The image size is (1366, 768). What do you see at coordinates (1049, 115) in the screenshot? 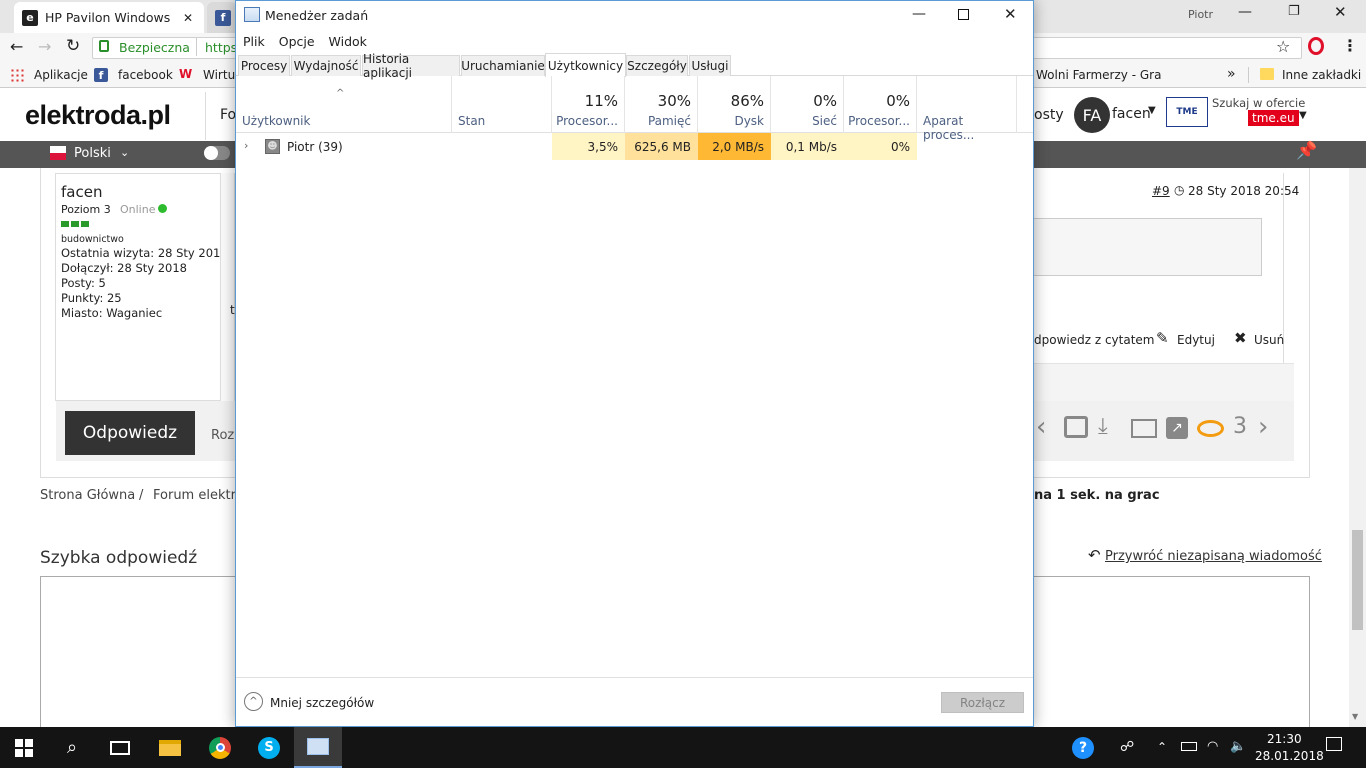
I see `nav-posty: osty` at bounding box center [1049, 115].